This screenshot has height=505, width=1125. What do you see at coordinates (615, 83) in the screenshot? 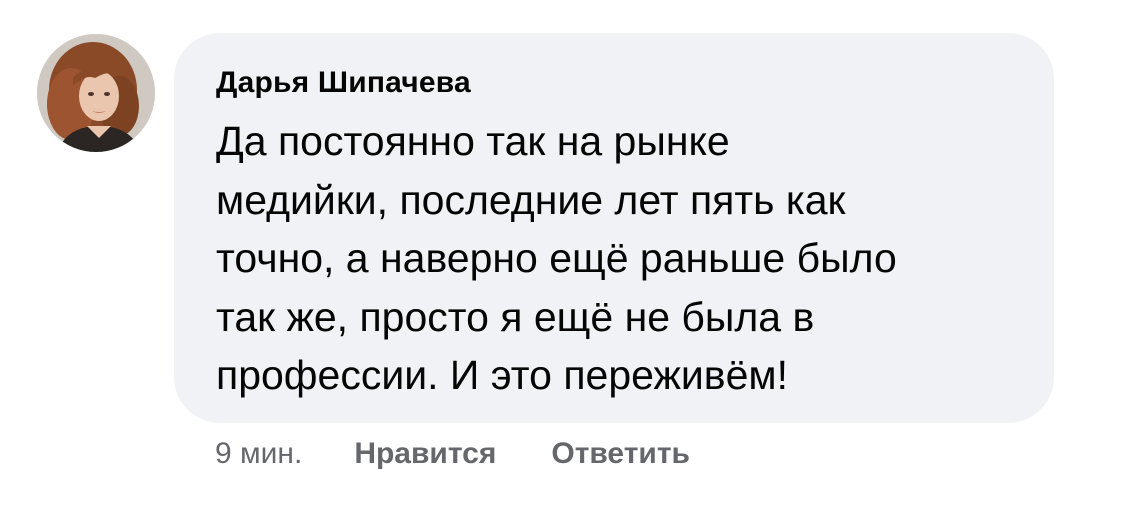
I see `comment-author: Дарья Шипачева` at bounding box center [615, 83].